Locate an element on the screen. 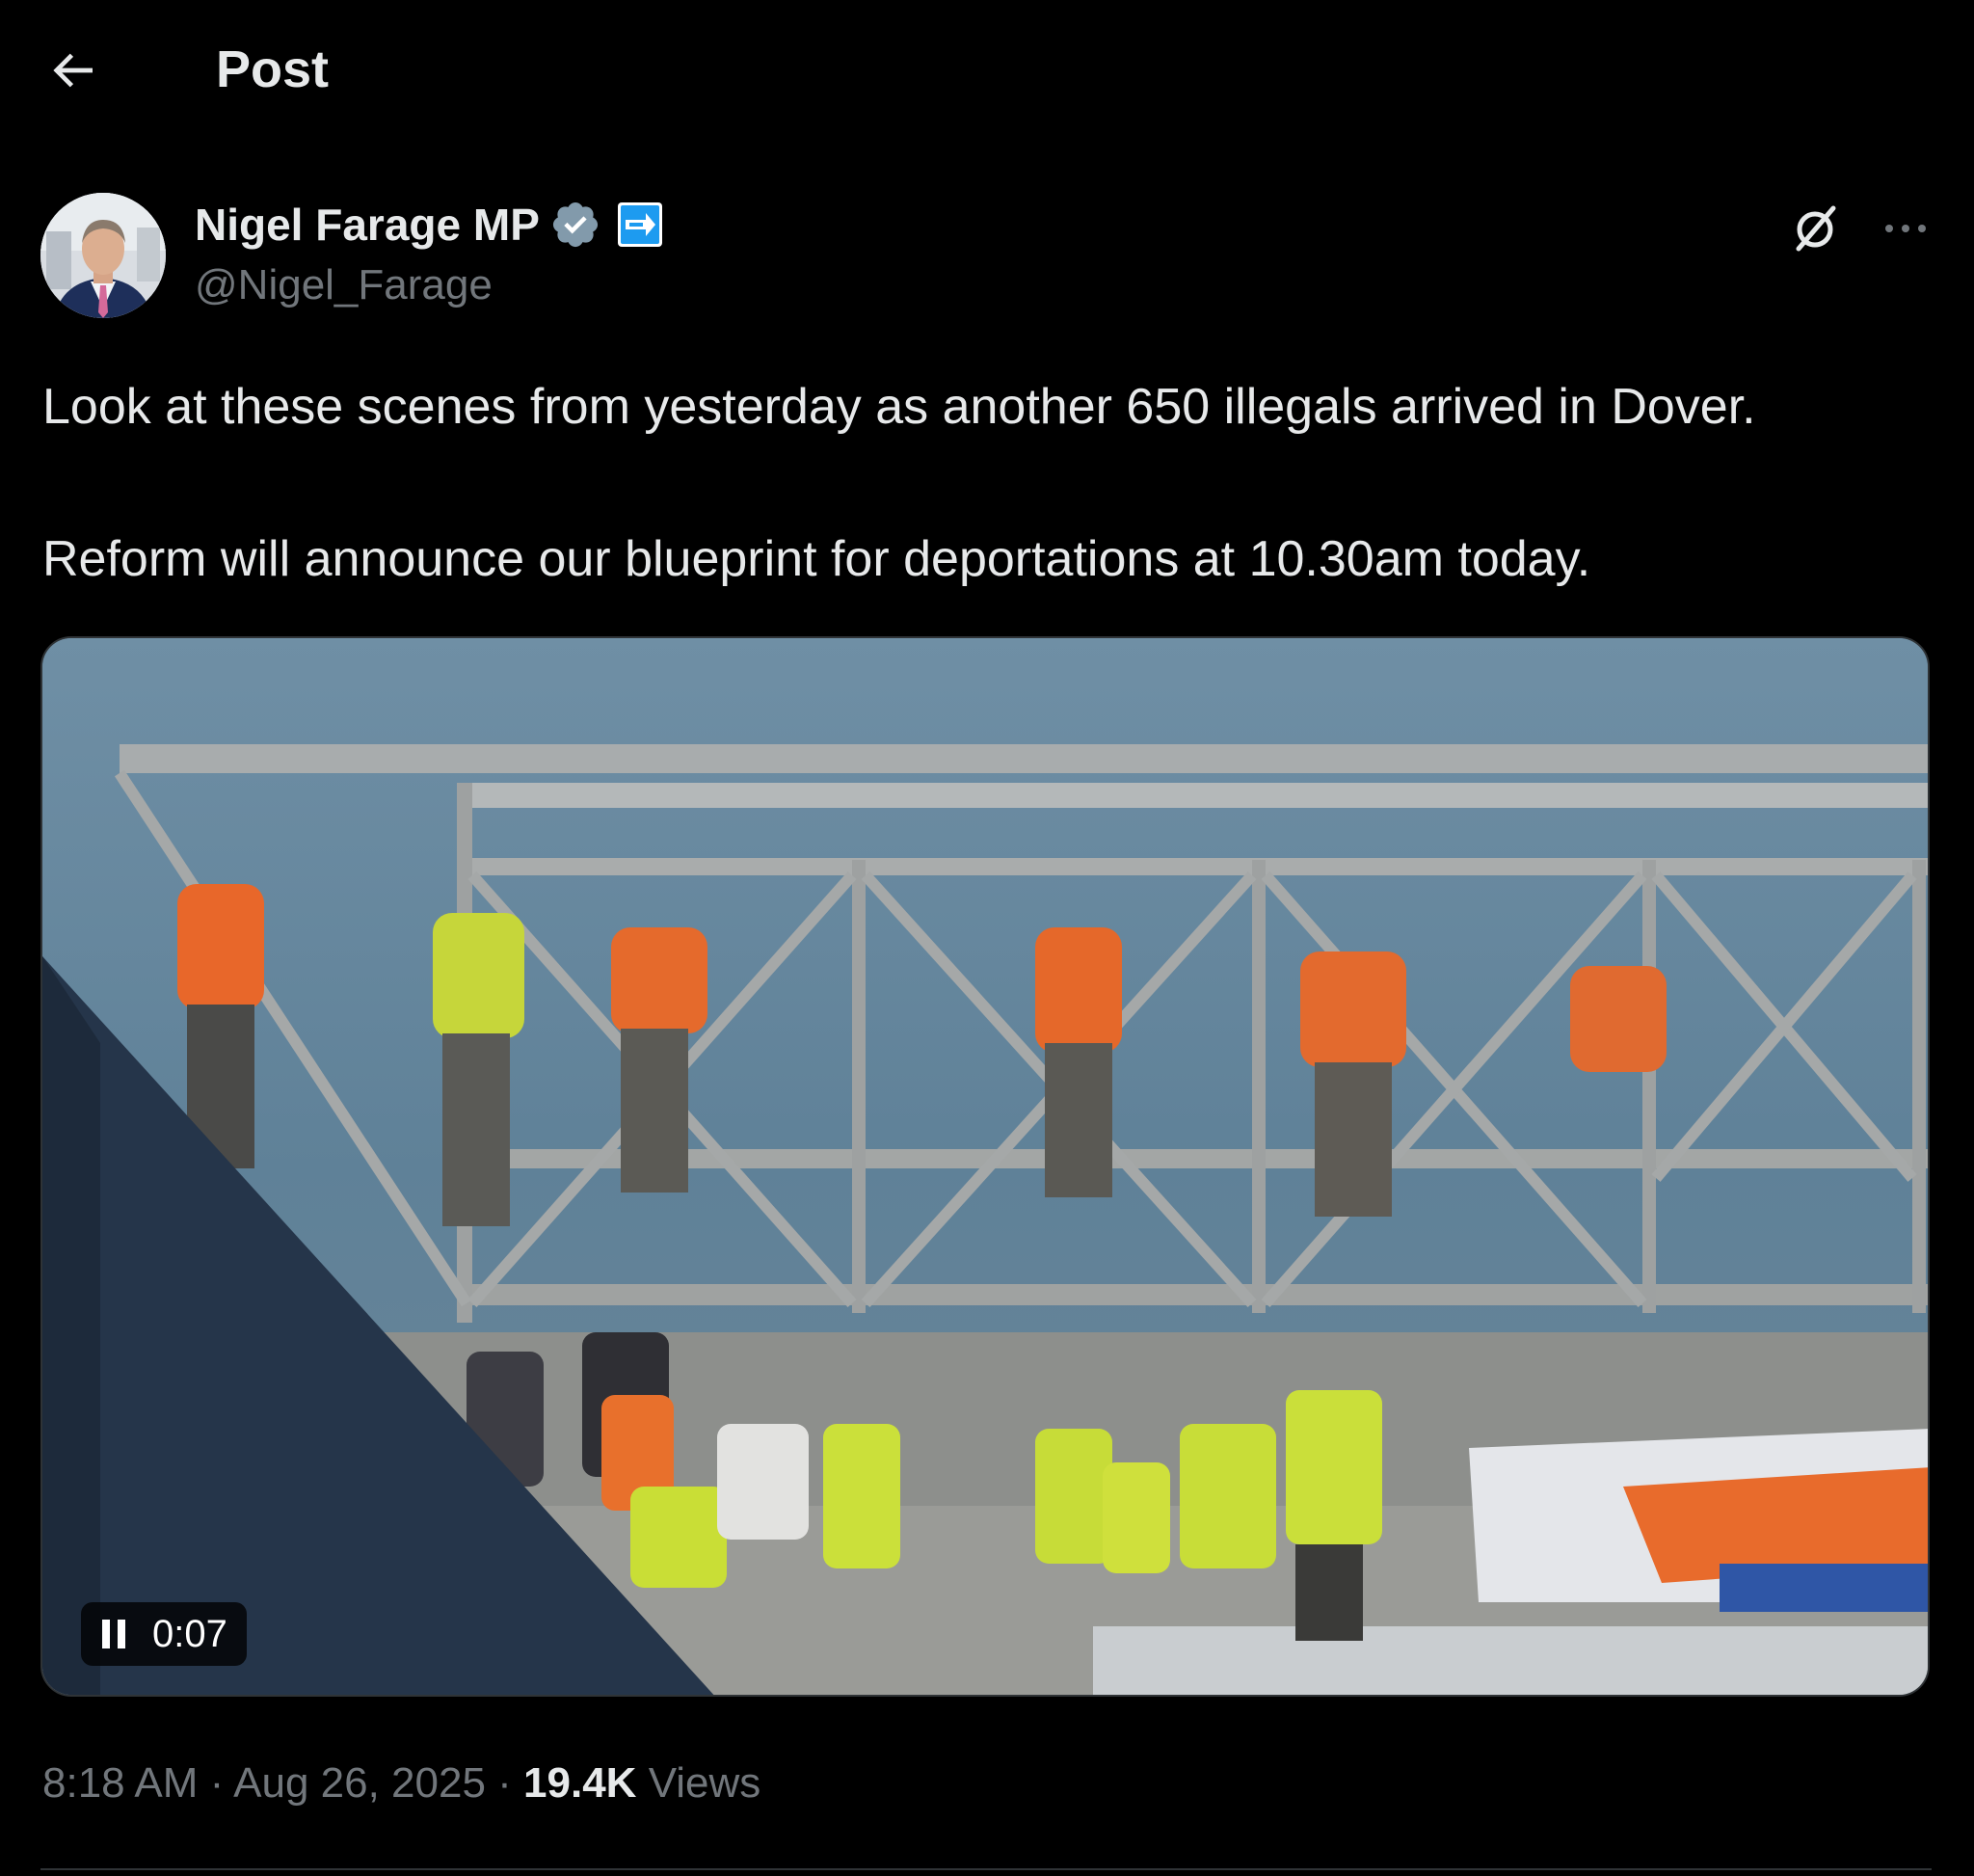  divider is located at coordinates (986, 1869).